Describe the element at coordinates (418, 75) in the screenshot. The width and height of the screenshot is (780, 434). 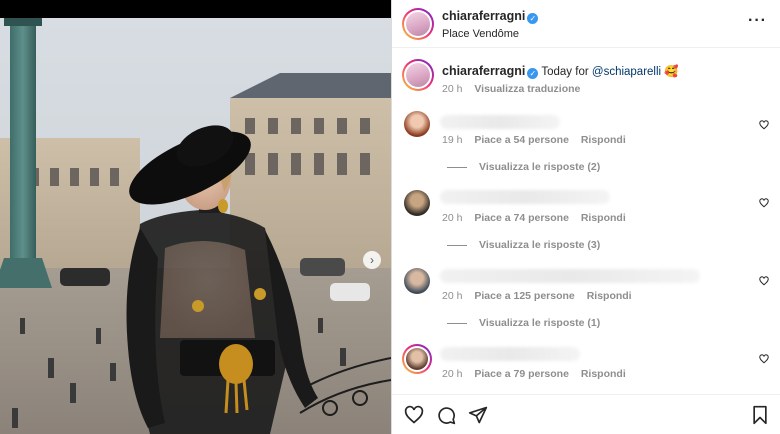
I see `caption-avatar` at that location.